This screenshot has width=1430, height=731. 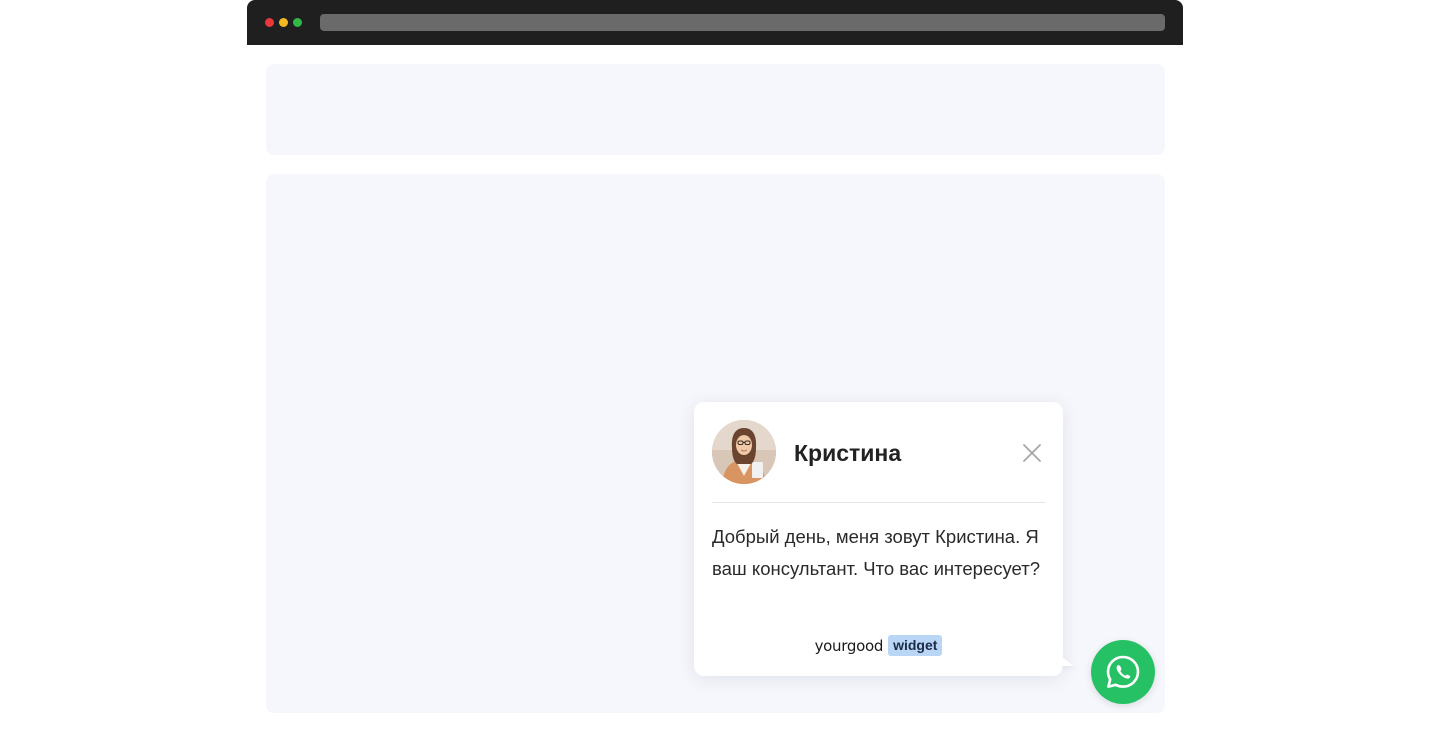 I want to click on agent-name: Кристина, so click(x=848, y=453).